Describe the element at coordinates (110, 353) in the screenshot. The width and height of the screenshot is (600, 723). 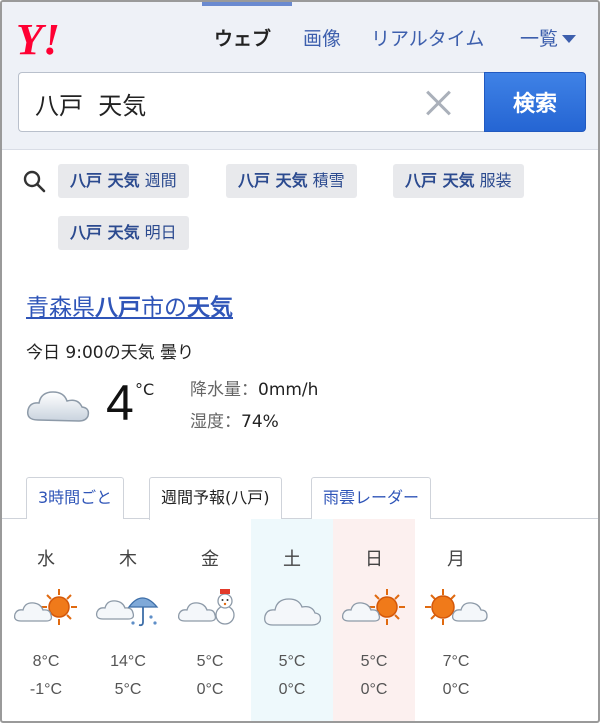
I see `current-weather-text: 今日 9:00の天気 曇り` at that location.